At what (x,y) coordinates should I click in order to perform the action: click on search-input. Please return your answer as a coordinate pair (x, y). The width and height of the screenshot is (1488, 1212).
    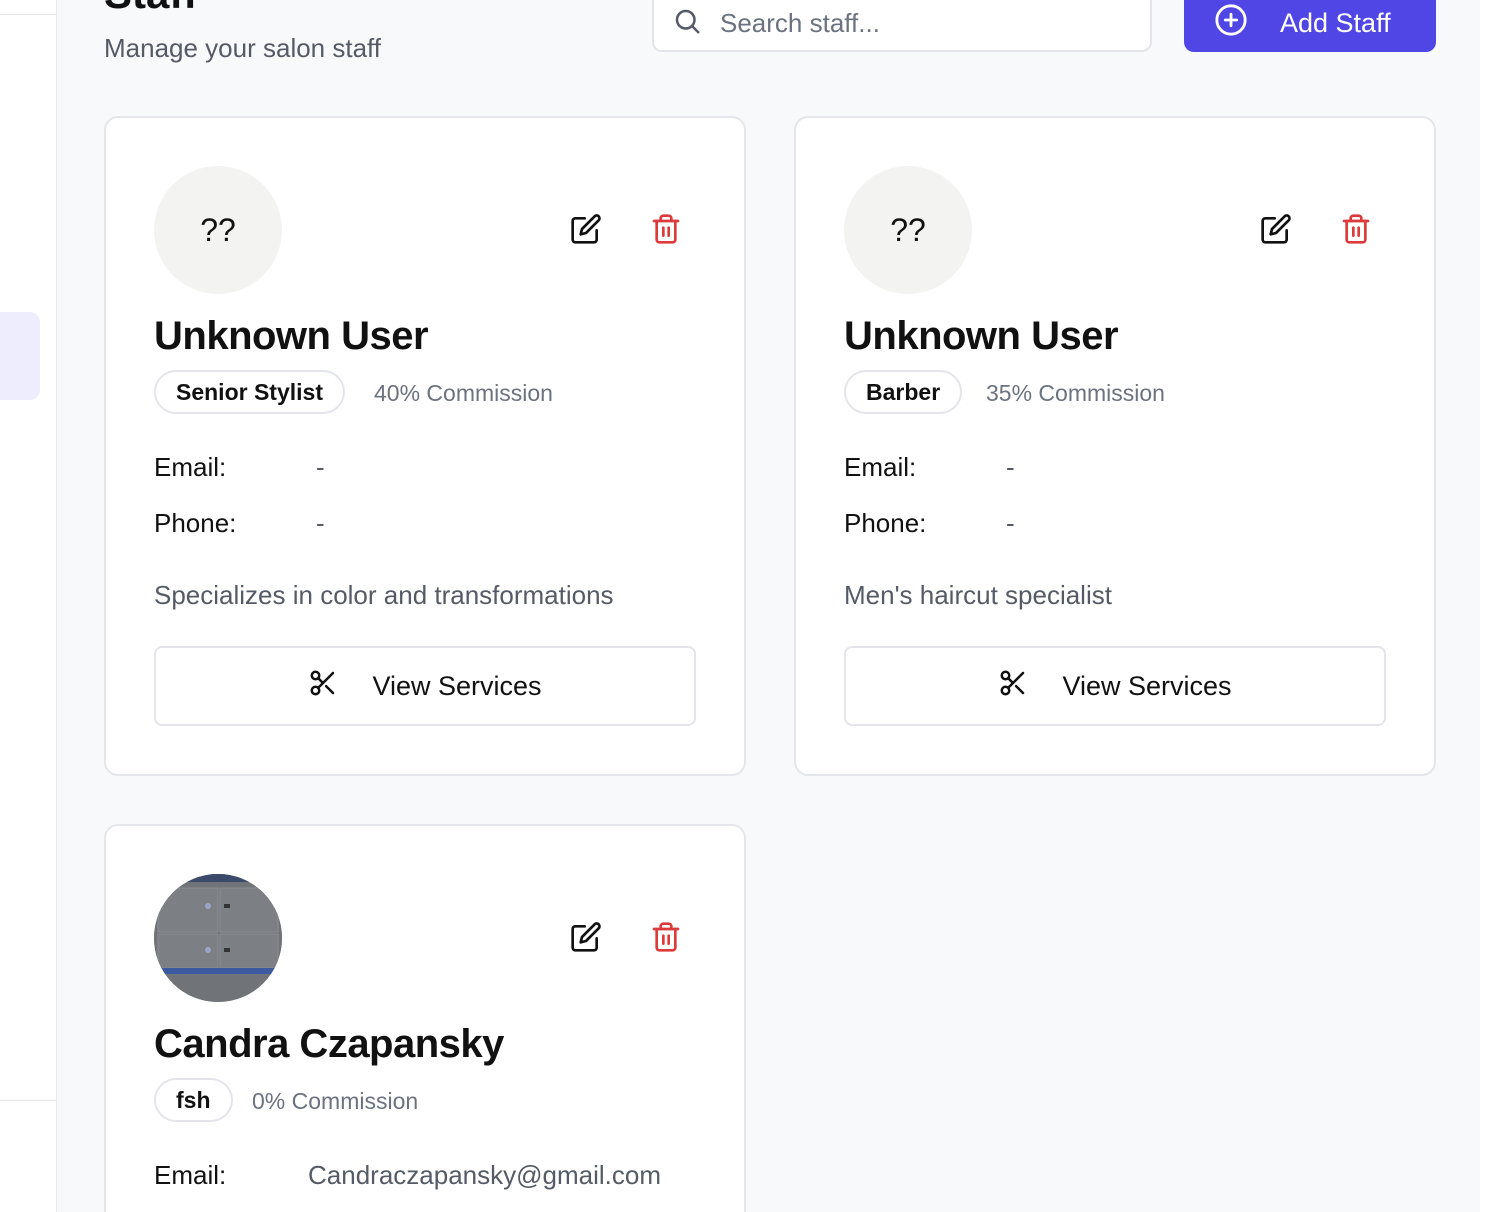
    Looking at the image, I should click on (920, 23).